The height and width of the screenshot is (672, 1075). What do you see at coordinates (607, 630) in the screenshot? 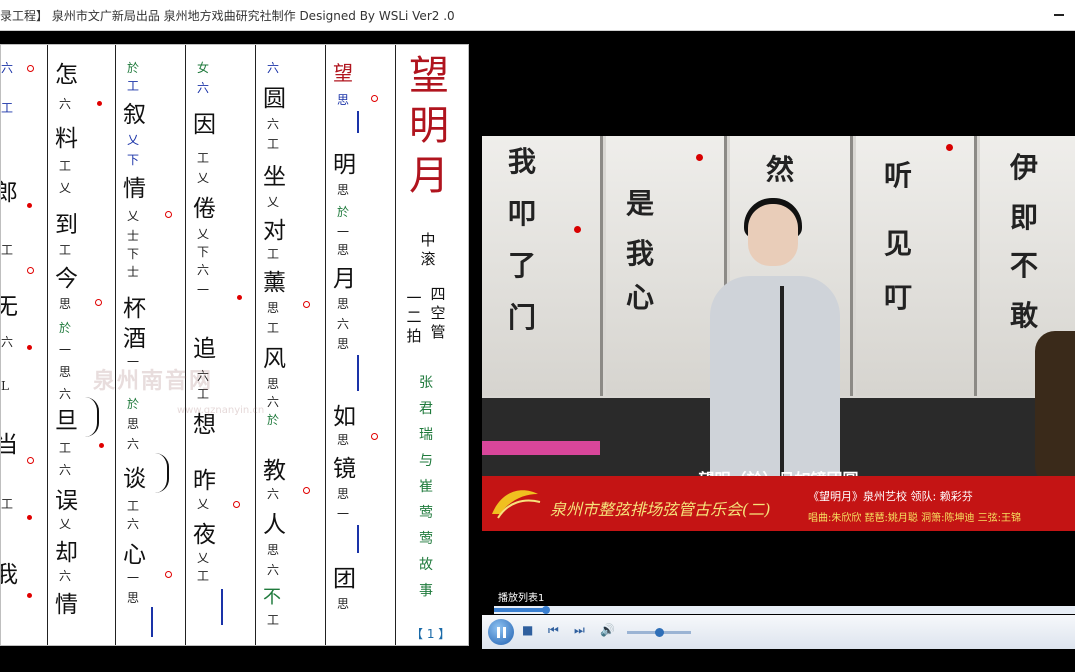
I see `volume-icon: 🔊` at bounding box center [607, 630].